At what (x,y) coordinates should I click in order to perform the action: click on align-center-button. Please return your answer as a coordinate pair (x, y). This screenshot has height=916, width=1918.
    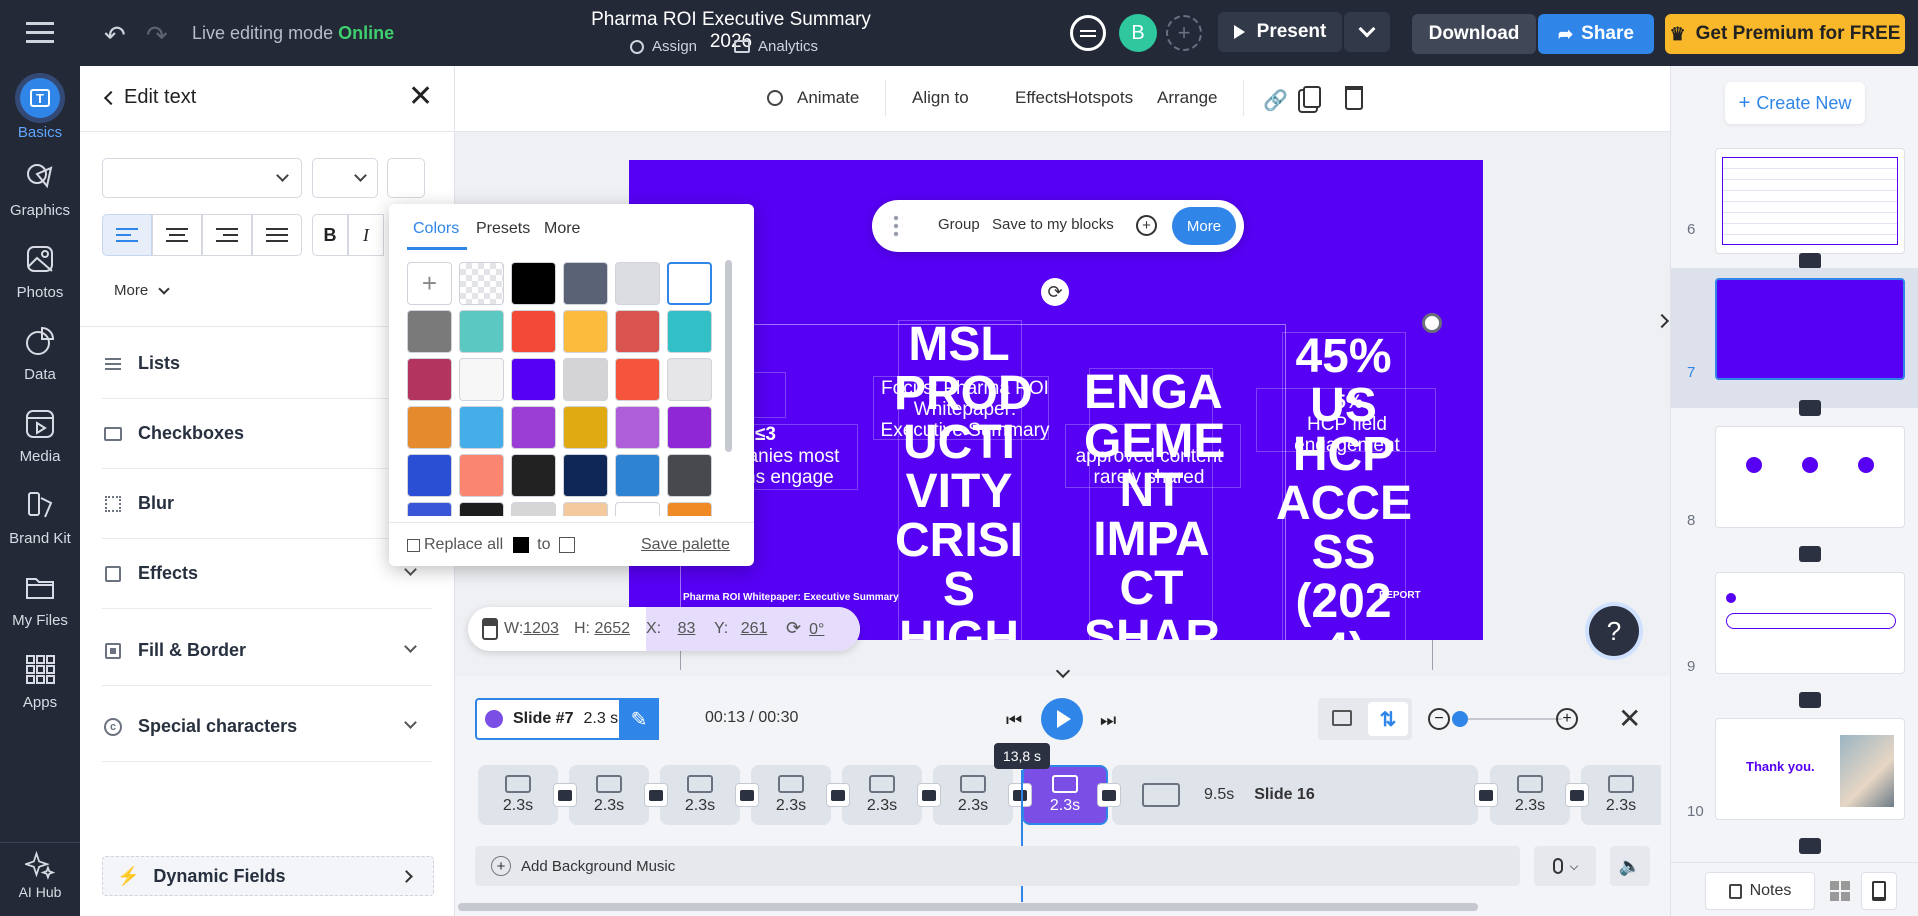
    Looking at the image, I should click on (177, 235).